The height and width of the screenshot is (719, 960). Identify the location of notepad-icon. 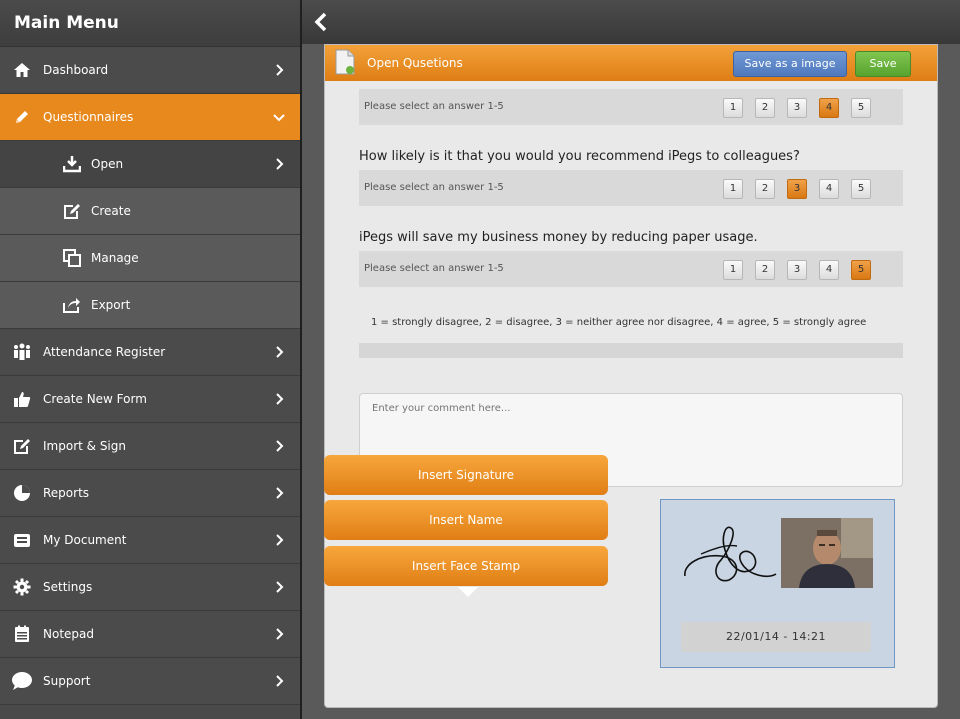
(22, 634).